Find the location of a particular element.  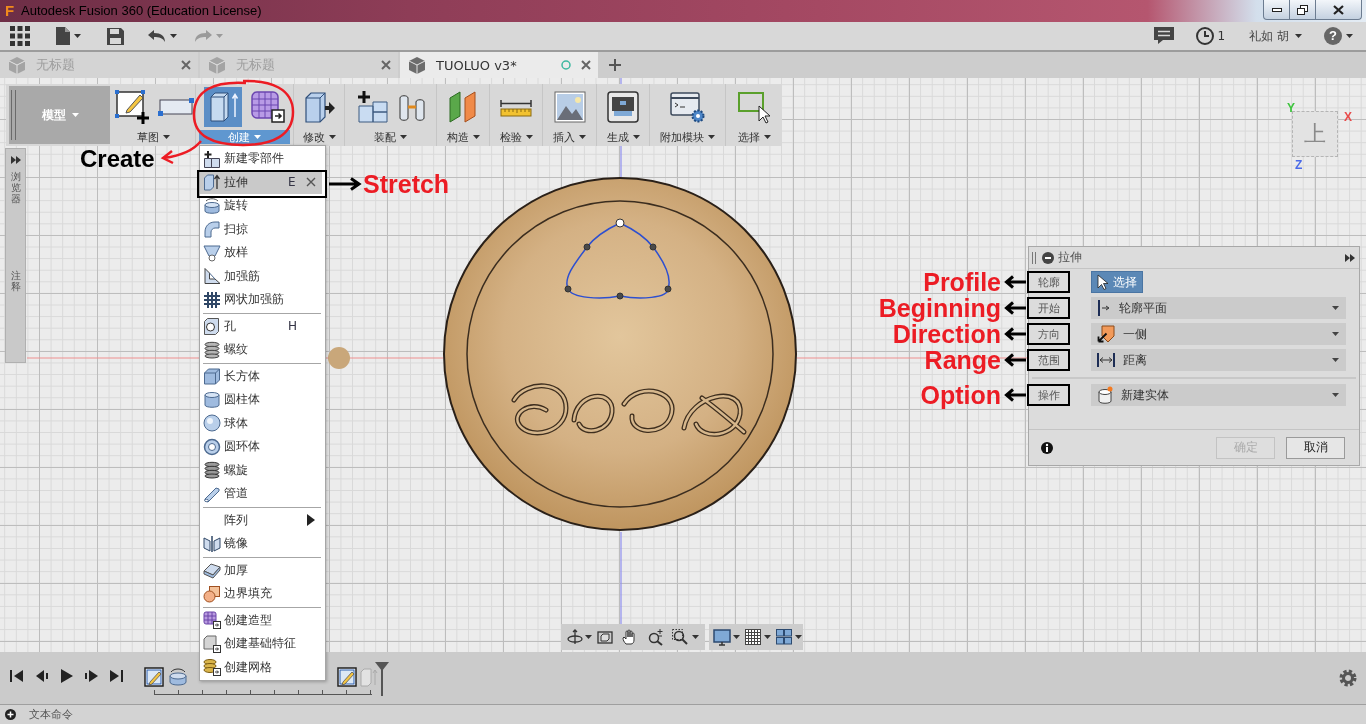

grid-icon is located at coordinates (753, 637).